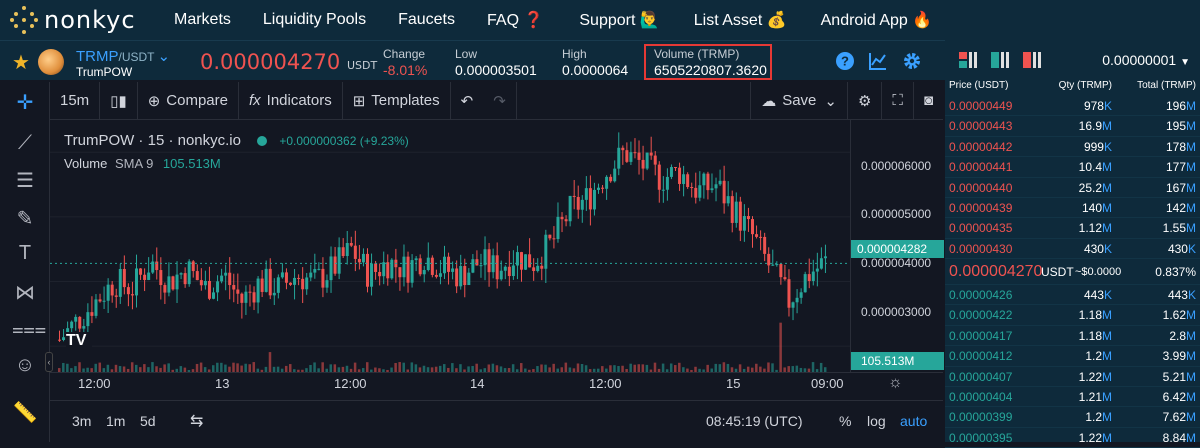 The height and width of the screenshot is (448, 1200). I want to click on save-button: ☁ Save ⌄, so click(799, 100).